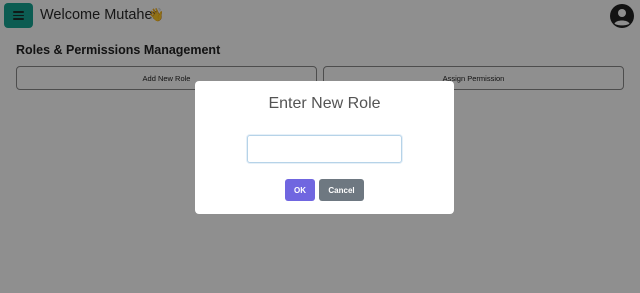  What do you see at coordinates (341, 190) in the screenshot?
I see `cancel-button: Cancel` at bounding box center [341, 190].